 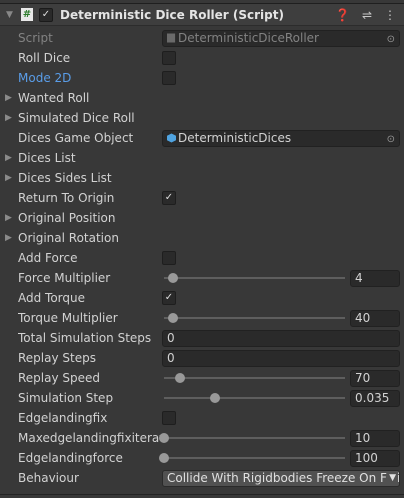 I want to click on property-label: Replay Speed, so click(x=59, y=378).